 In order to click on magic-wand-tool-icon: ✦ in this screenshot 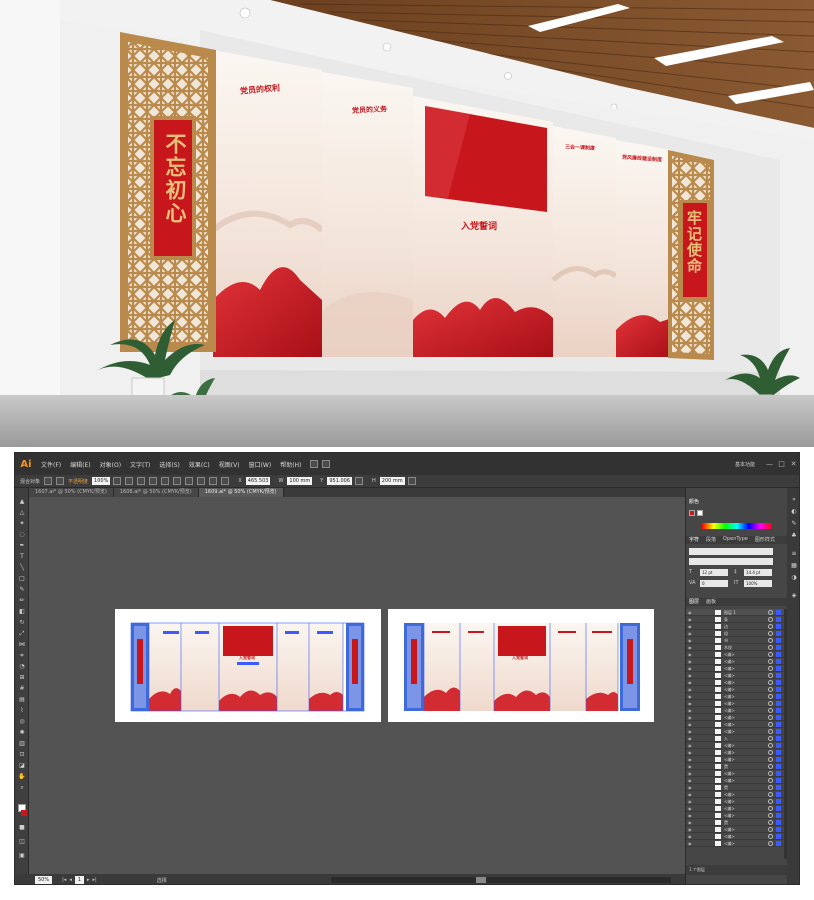, I will do `click(22, 524)`.